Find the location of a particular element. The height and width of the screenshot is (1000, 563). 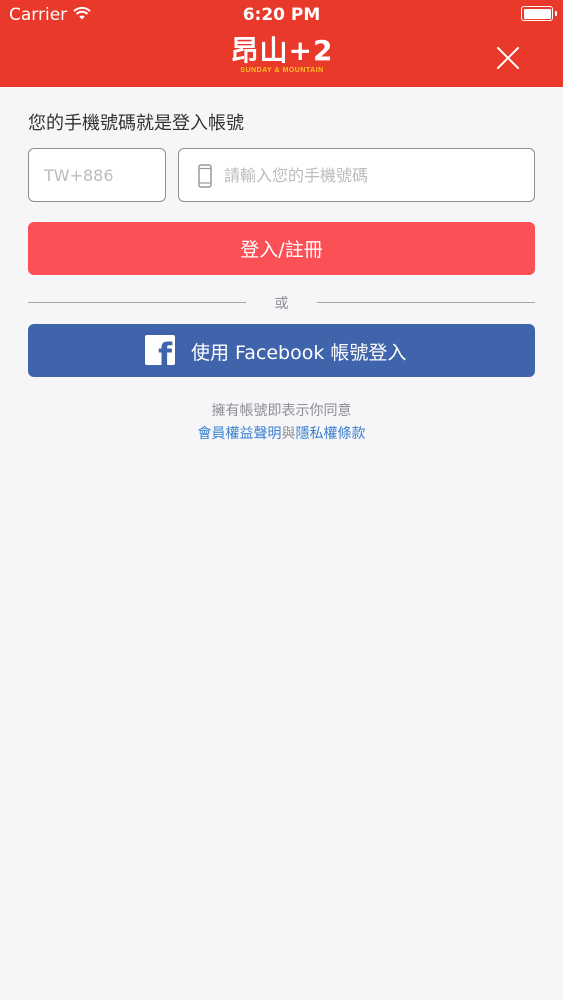

login-register-button: 登入/註冊 is located at coordinates (281, 248).